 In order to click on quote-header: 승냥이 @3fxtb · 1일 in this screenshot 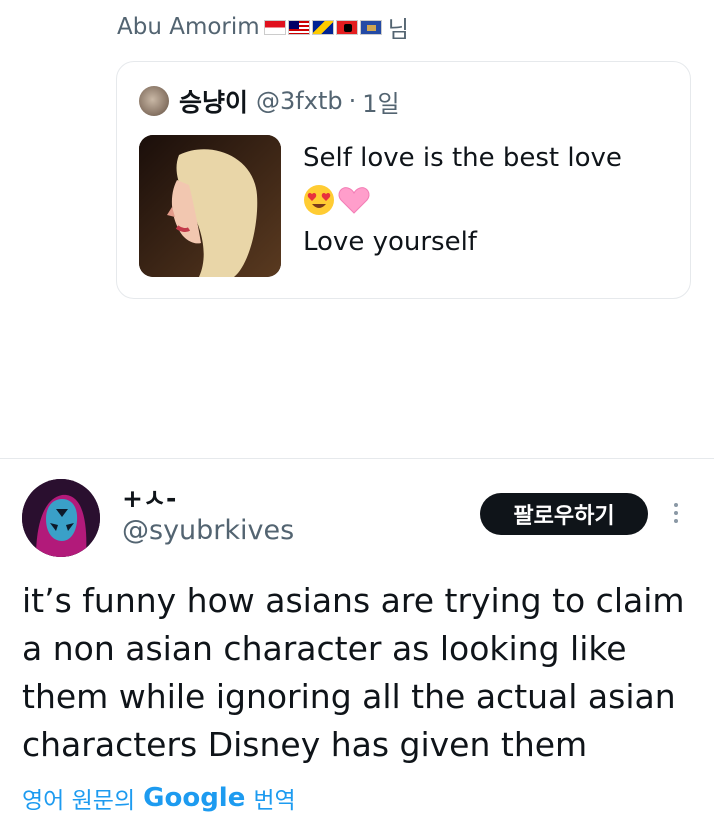, I will do `click(269, 101)`.